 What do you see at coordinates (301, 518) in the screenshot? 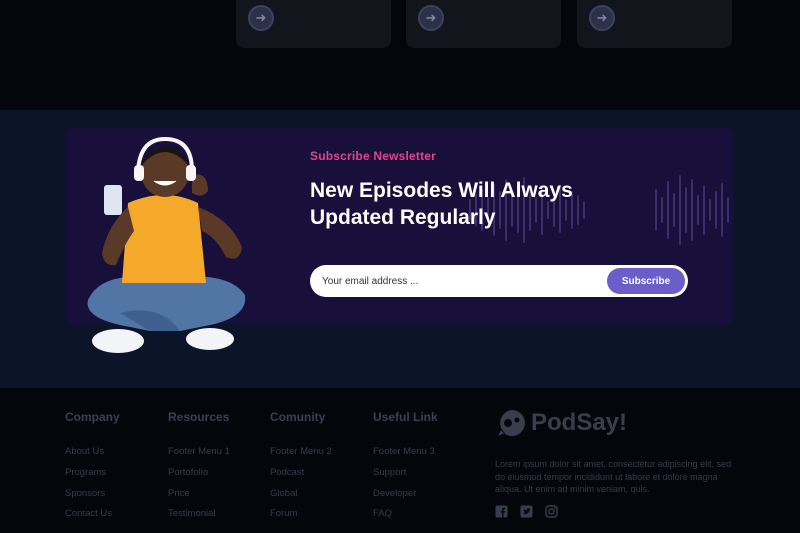
I see `footer-link-forum: Forum` at bounding box center [301, 518].